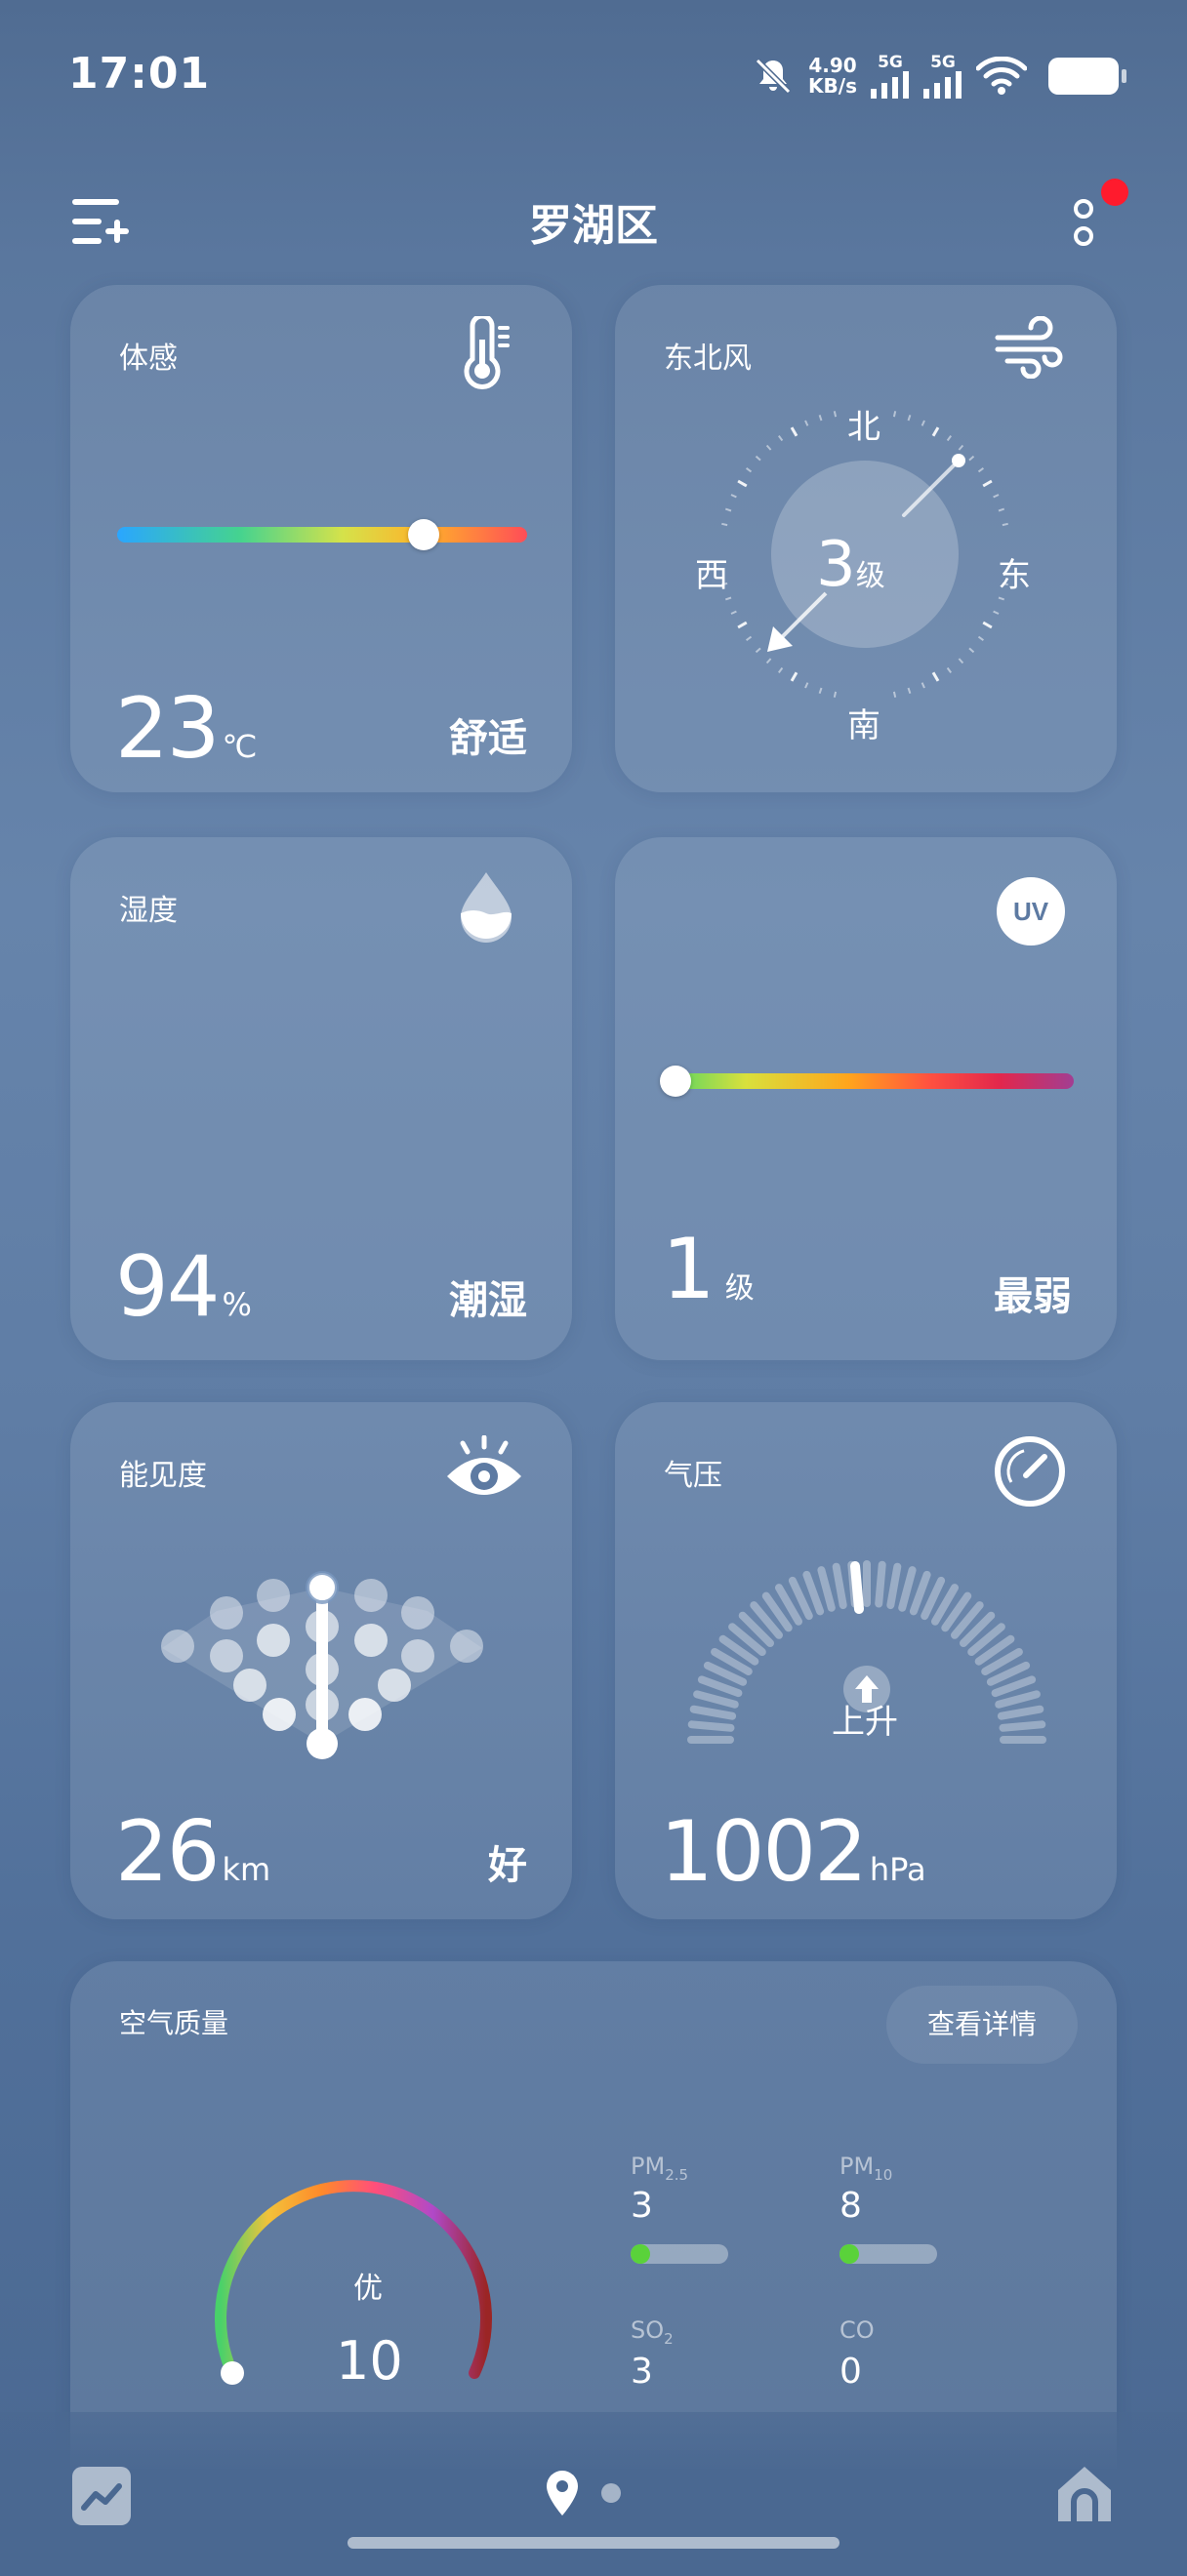 Image resolution: width=1187 pixels, height=2576 pixels. Describe the element at coordinates (1084, 2493) in the screenshot. I see `home-icon` at that location.